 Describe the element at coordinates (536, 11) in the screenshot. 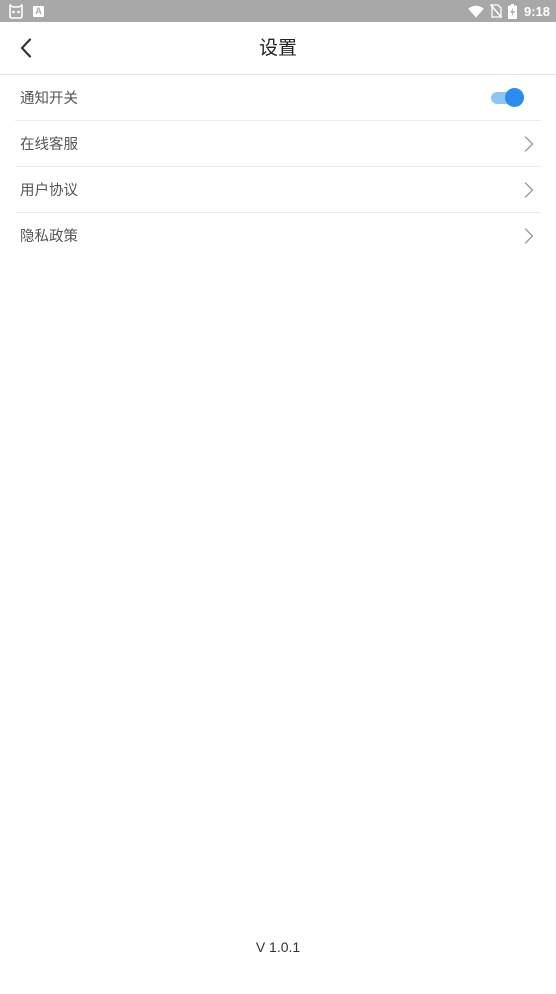

I see `status-time: 9:18` at that location.